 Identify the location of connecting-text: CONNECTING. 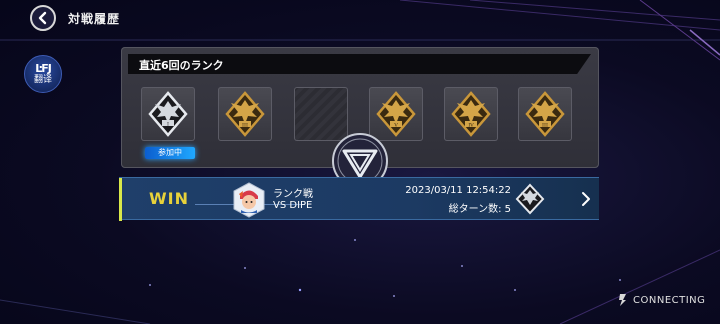
(669, 300).